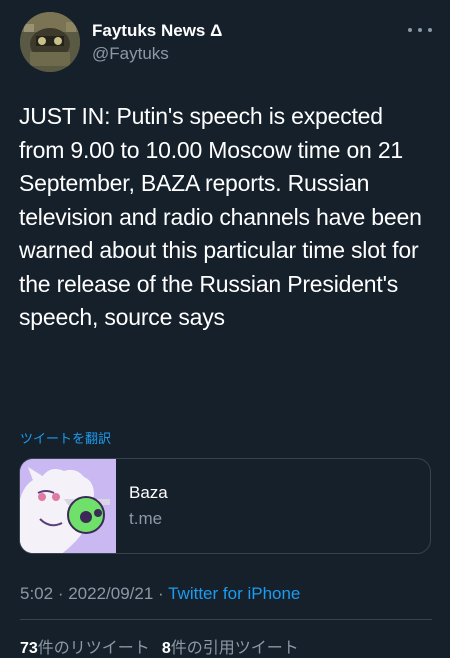  Describe the element at coordinates (93, 648) in the screenshot. I see `retweets-label: 件のリツイート` at that location.